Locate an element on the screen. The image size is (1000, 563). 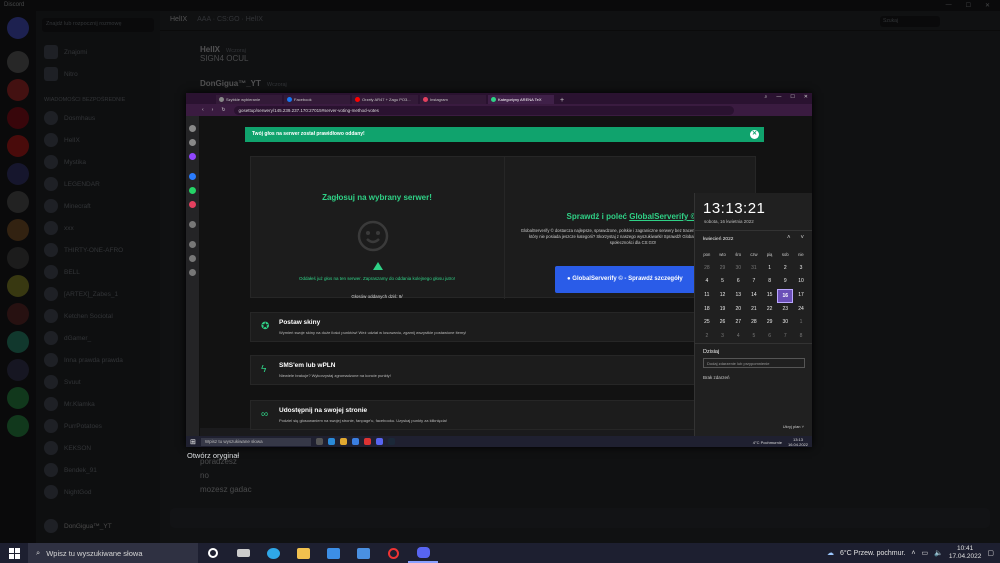
dm-item: PurrPotatoes is located at coordinates (73, 426).